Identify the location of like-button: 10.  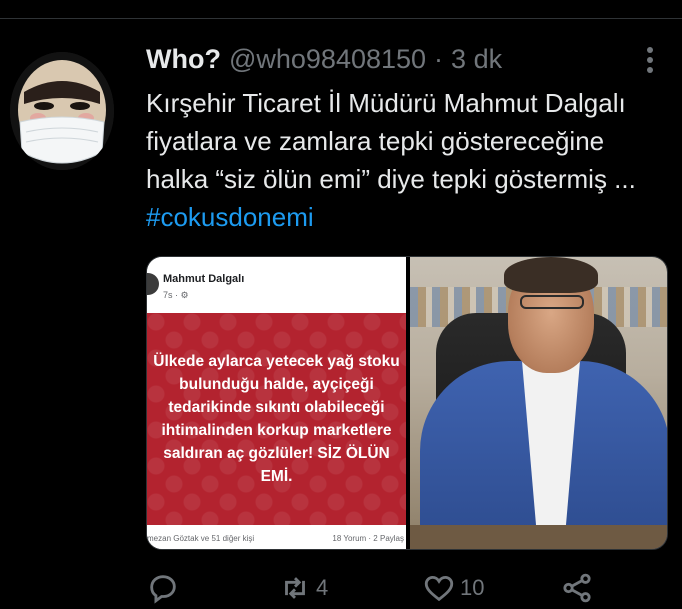
(453, 588).